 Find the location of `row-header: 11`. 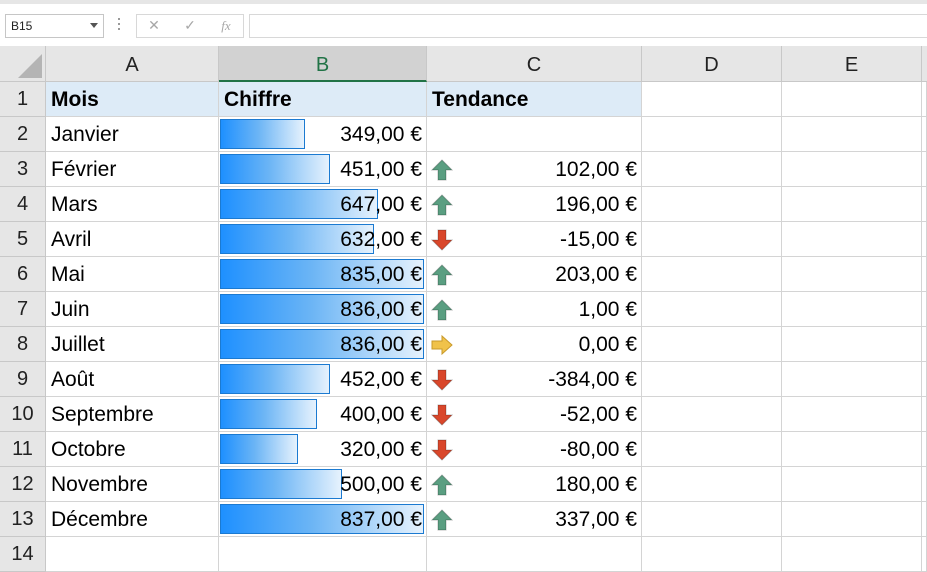

row-header: 11 is located at coordinates (23, 449).